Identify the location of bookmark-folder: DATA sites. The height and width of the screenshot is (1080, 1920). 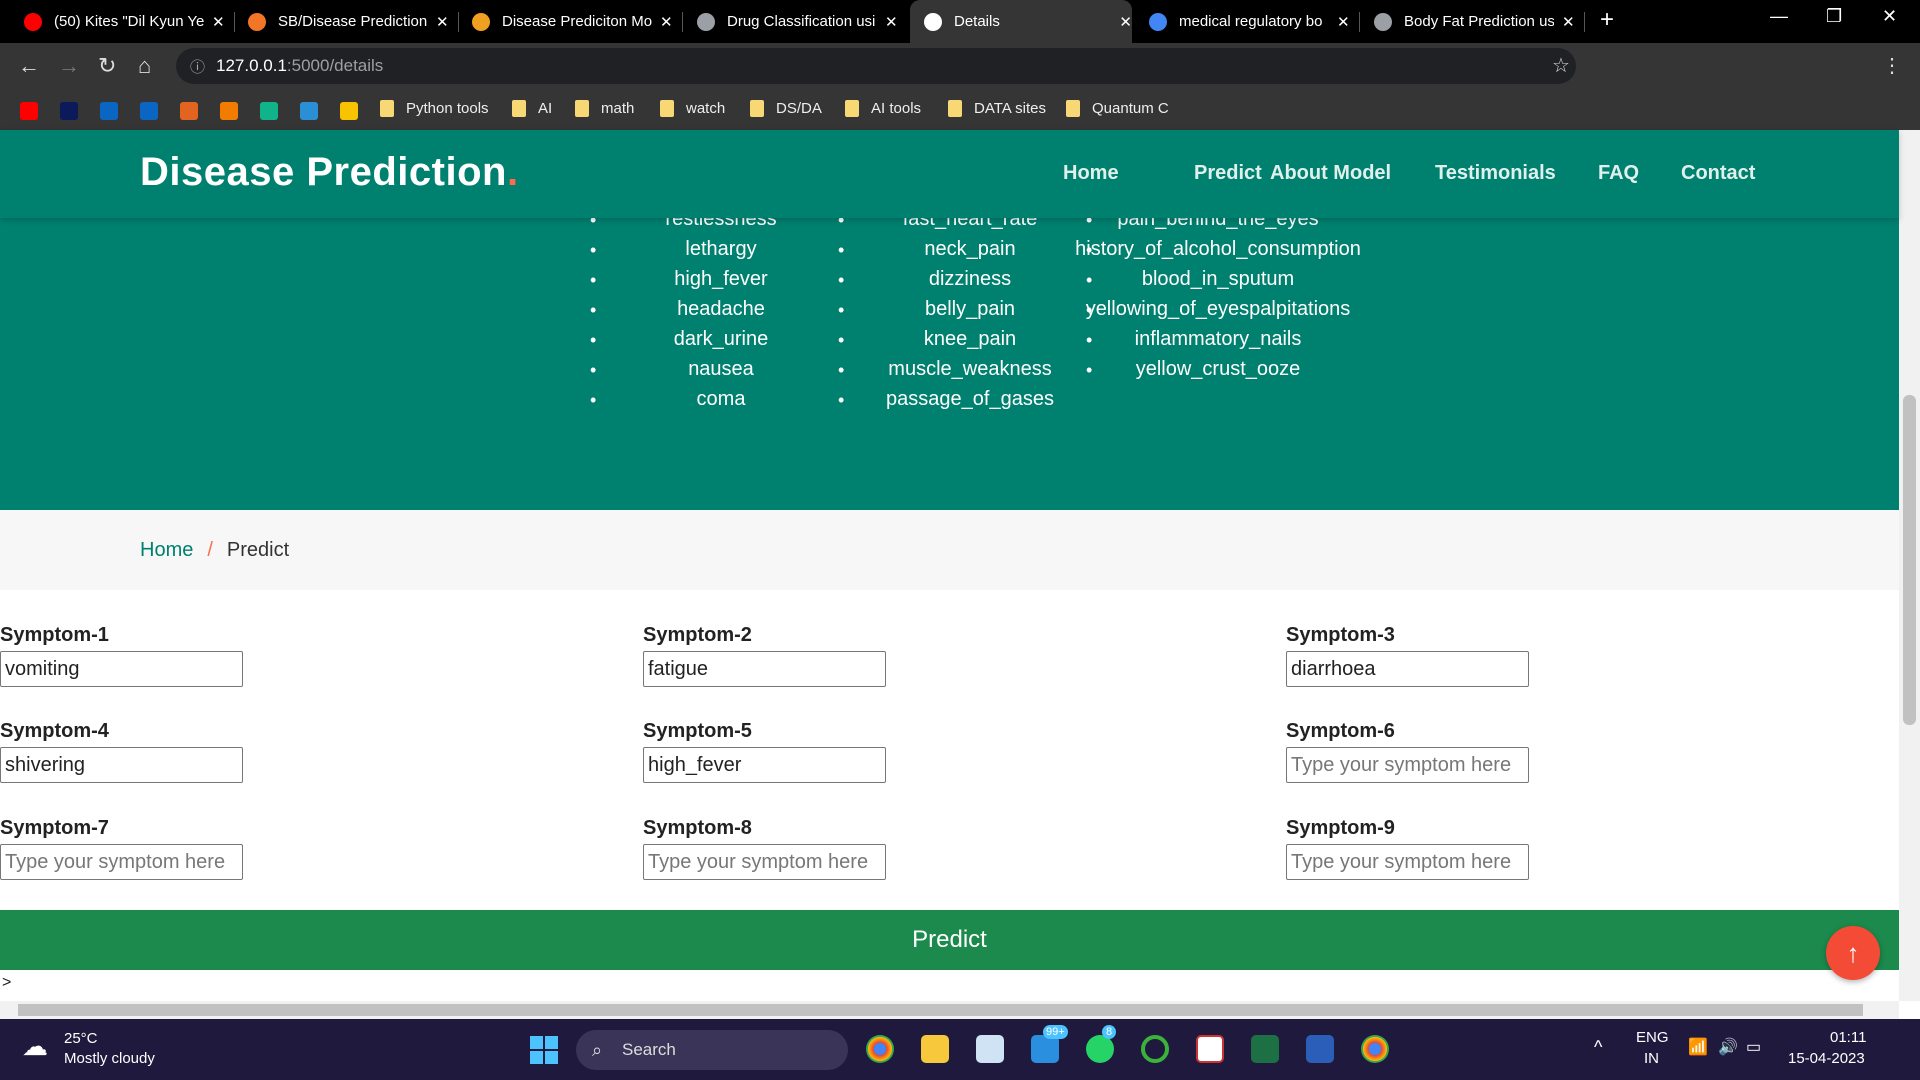
(997, 108).